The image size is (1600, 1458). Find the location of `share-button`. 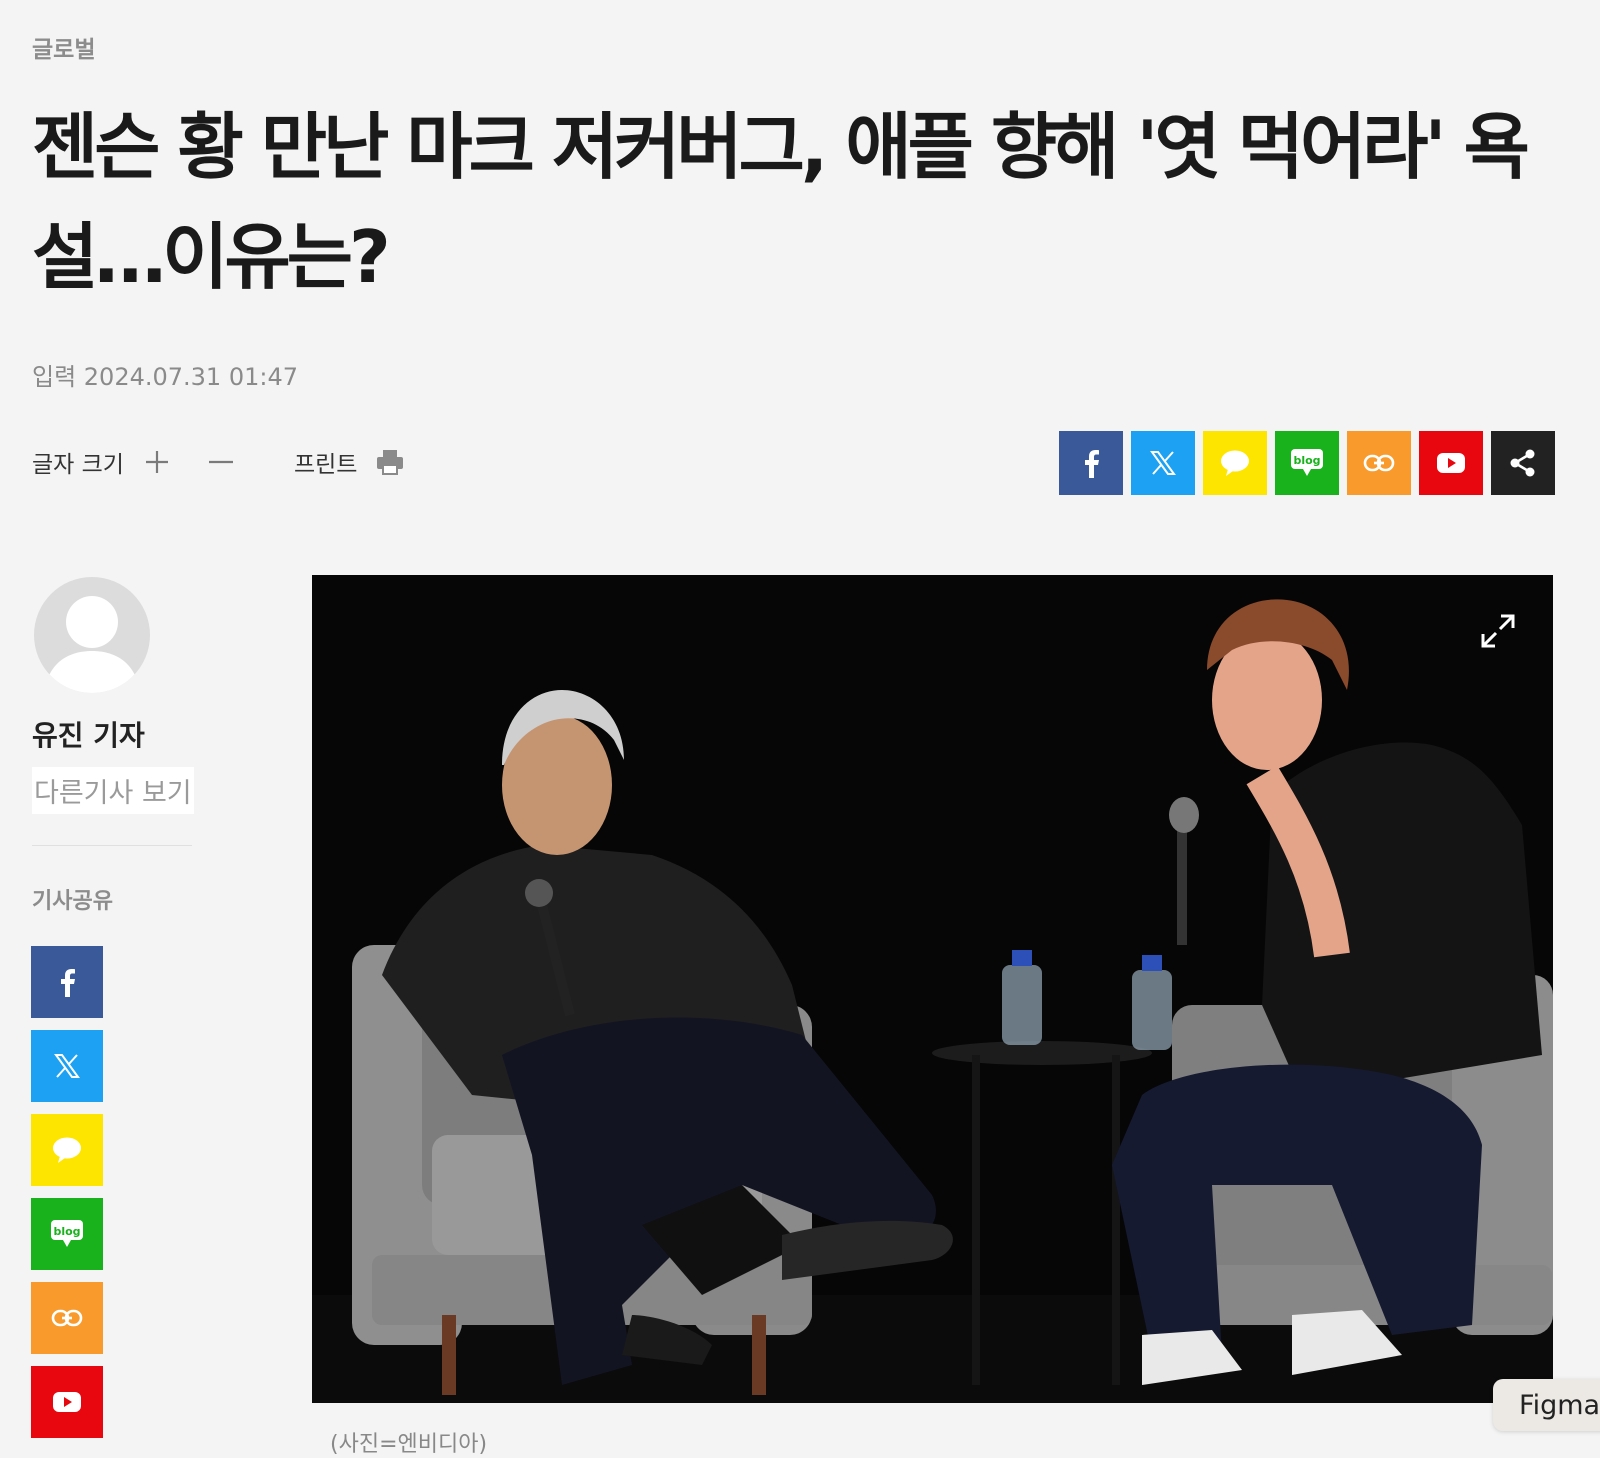

share-button is located at coordinates (1523, 463).